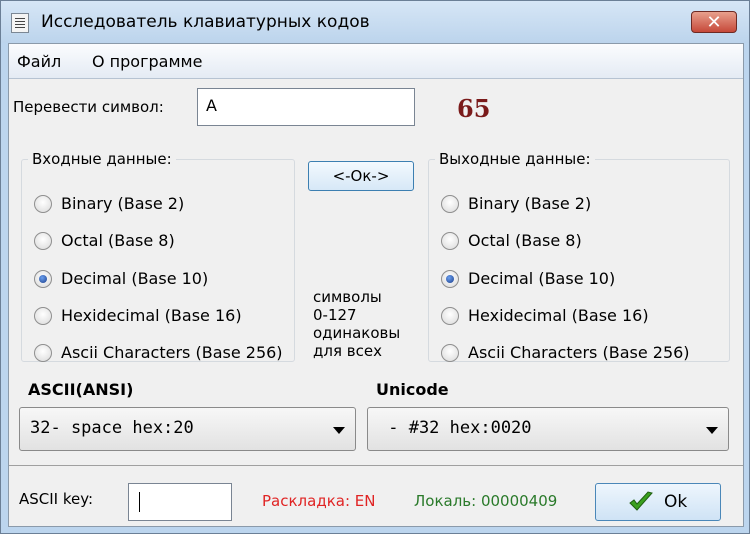 The height and width of the screenshot is (534, 750). What do you see at coordinates (658, 502) in the screenshot?
I see `ok-button: Ok` at bounding box center [658, 502].